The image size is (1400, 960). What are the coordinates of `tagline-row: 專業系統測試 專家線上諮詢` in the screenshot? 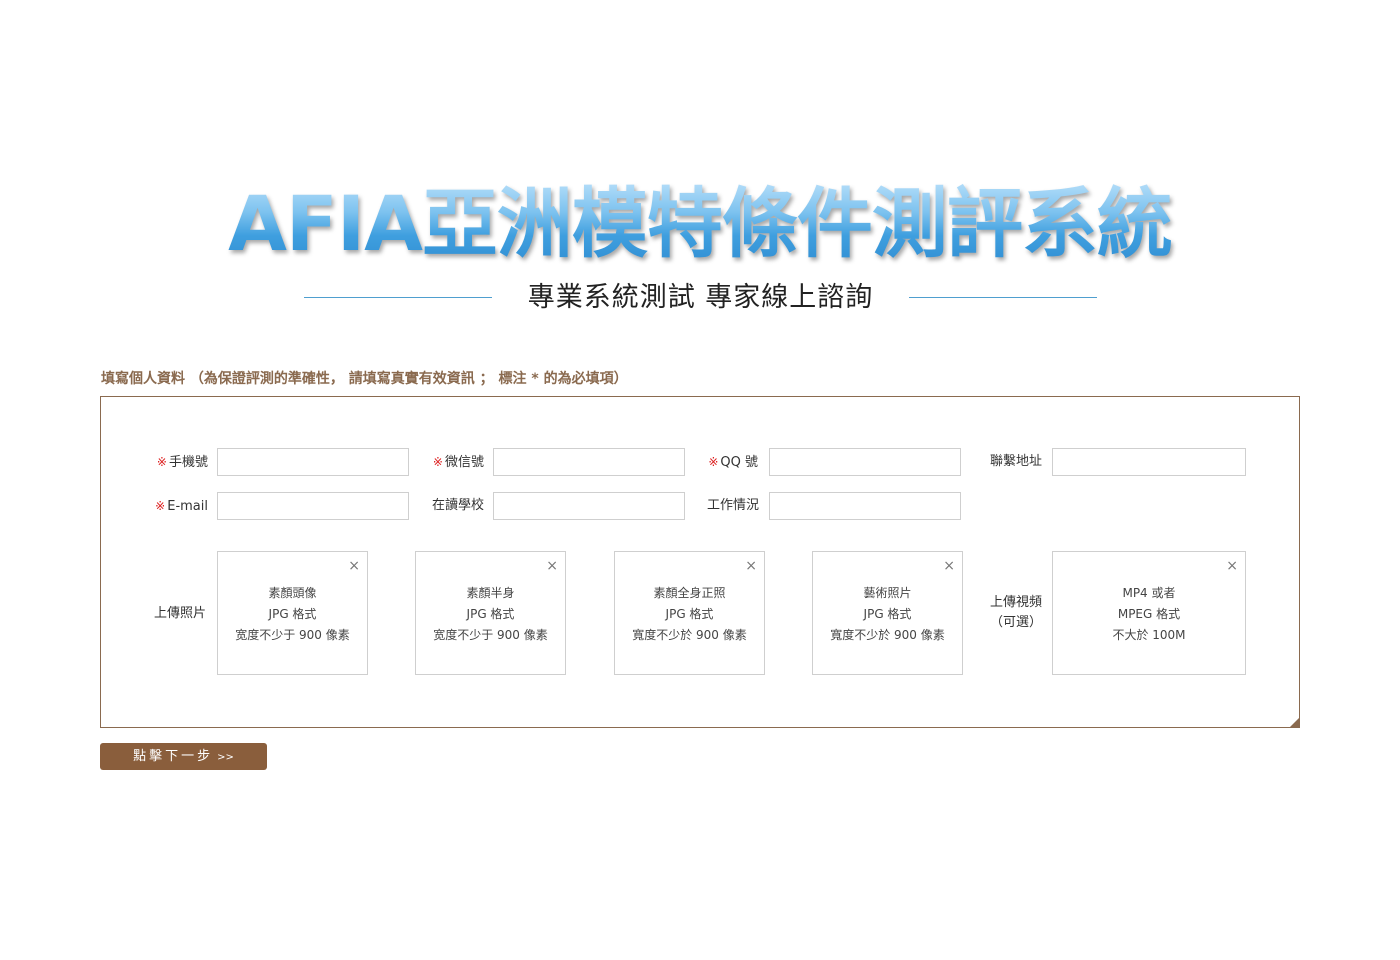 It's located at (700, 298).